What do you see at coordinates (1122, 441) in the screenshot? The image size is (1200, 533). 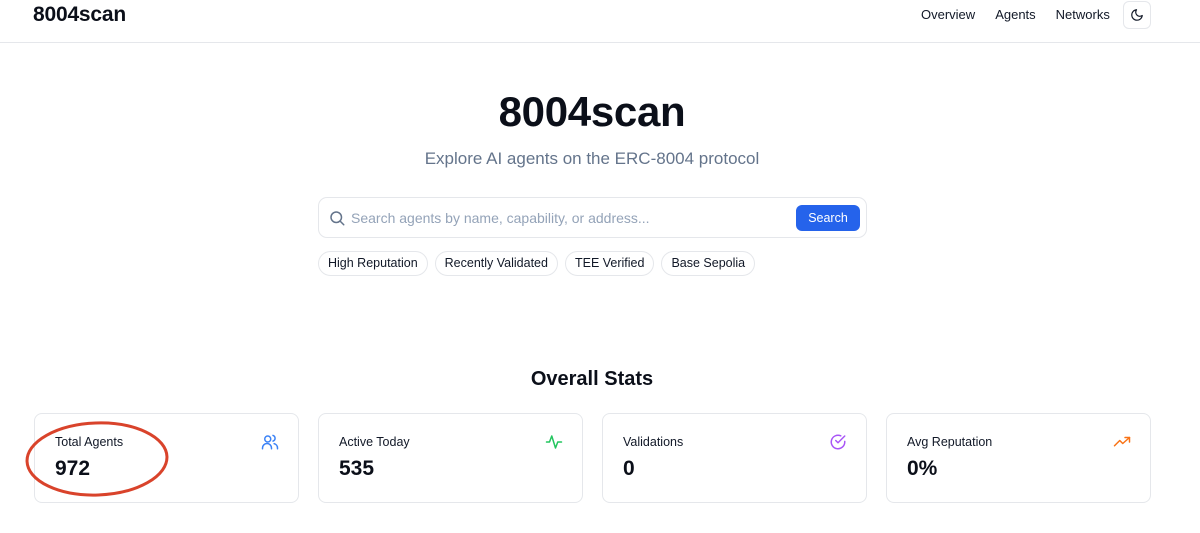 I see `trending-up-icon` at bounding box center [1122, 441].